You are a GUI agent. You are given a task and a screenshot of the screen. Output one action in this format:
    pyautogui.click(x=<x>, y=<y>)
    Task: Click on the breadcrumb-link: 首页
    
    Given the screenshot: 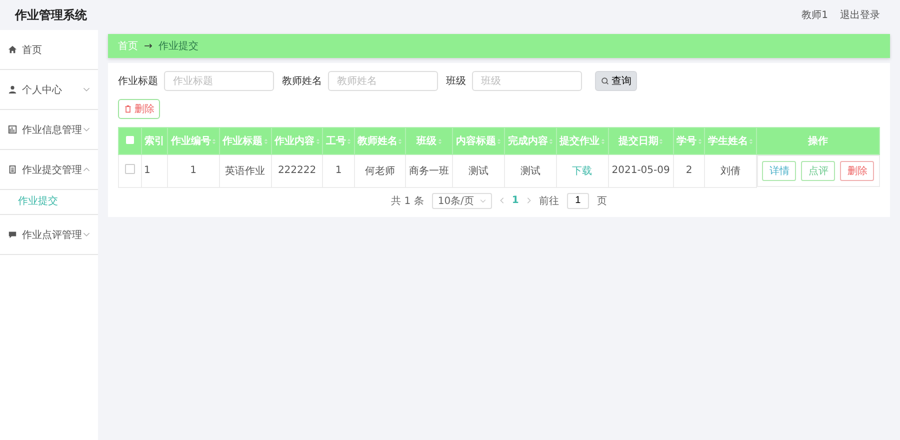 What is the action you would take?
    pyautogui.click(x=128, y=46)
    